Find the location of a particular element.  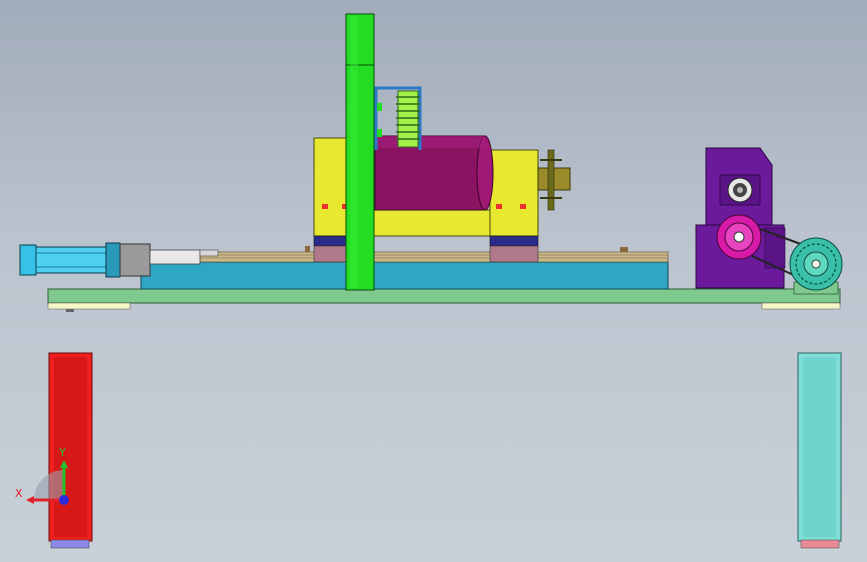

slide-table is located at coordinates (404, 268).